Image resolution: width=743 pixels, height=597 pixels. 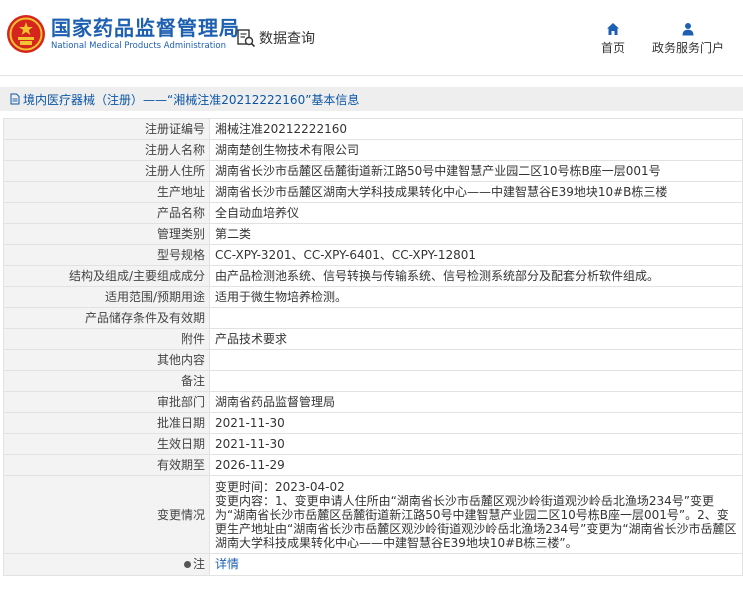 What do you see at coordinates (106, 564) in the screenshot?
I see `note-label-cell: 注` at bounding box center [106, 564].